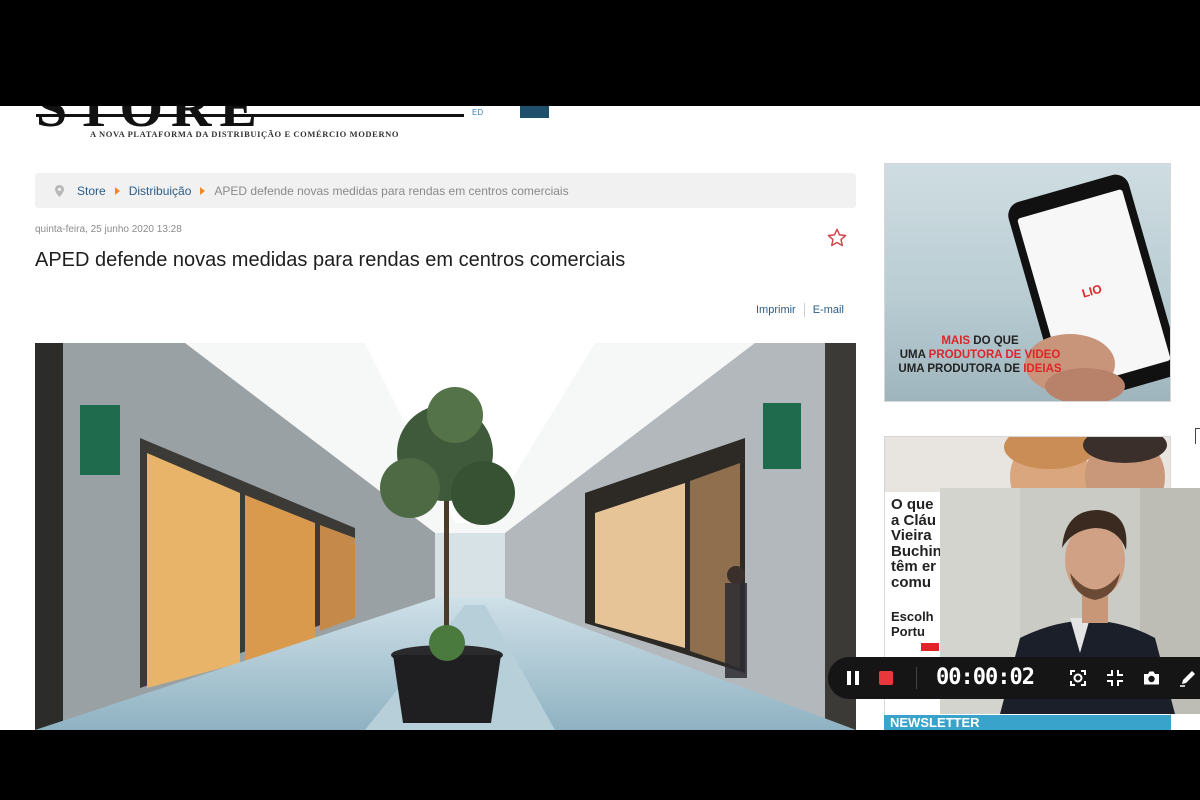 This screenshot has height=800, width=1200. I want to click on ad2-red-mark, so click(930, 647).